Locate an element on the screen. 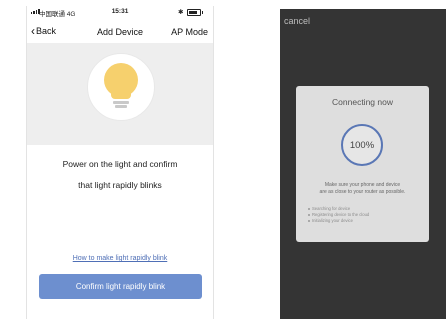 This screenshot has height=319, width=447. illustration-panel is located at coordinates (120, 94).